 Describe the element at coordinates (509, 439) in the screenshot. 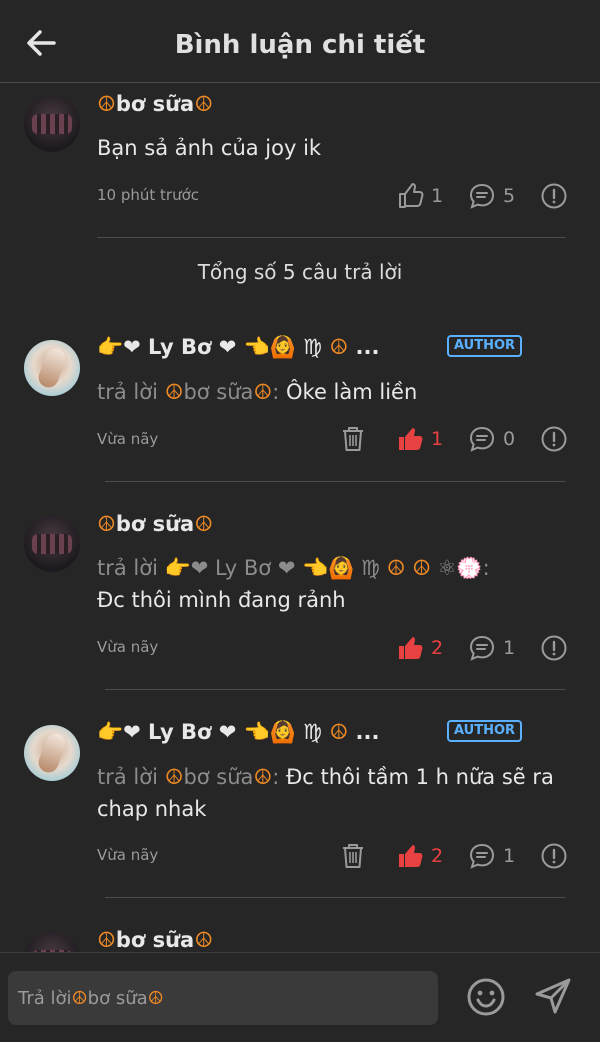

I see `comment-count: 0` at that location.